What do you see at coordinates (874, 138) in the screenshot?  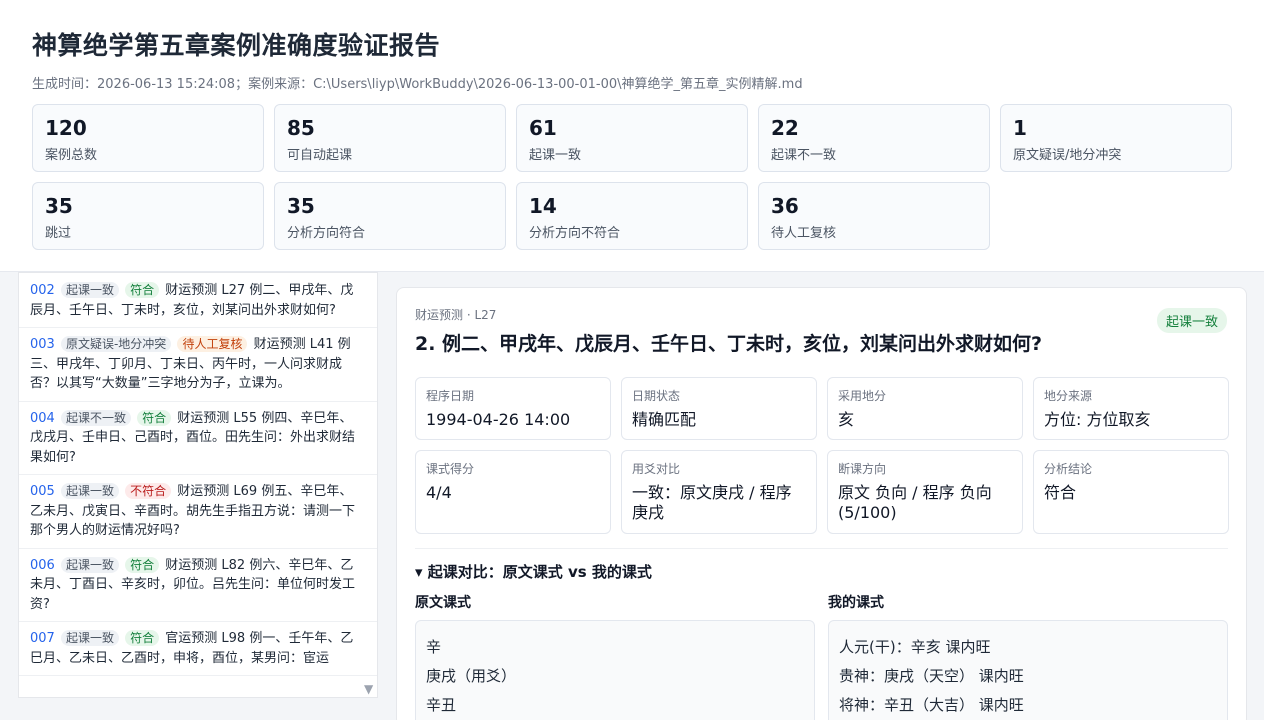 I see `stat-card: 22 起课不一致` at bounding box center [874, 138].